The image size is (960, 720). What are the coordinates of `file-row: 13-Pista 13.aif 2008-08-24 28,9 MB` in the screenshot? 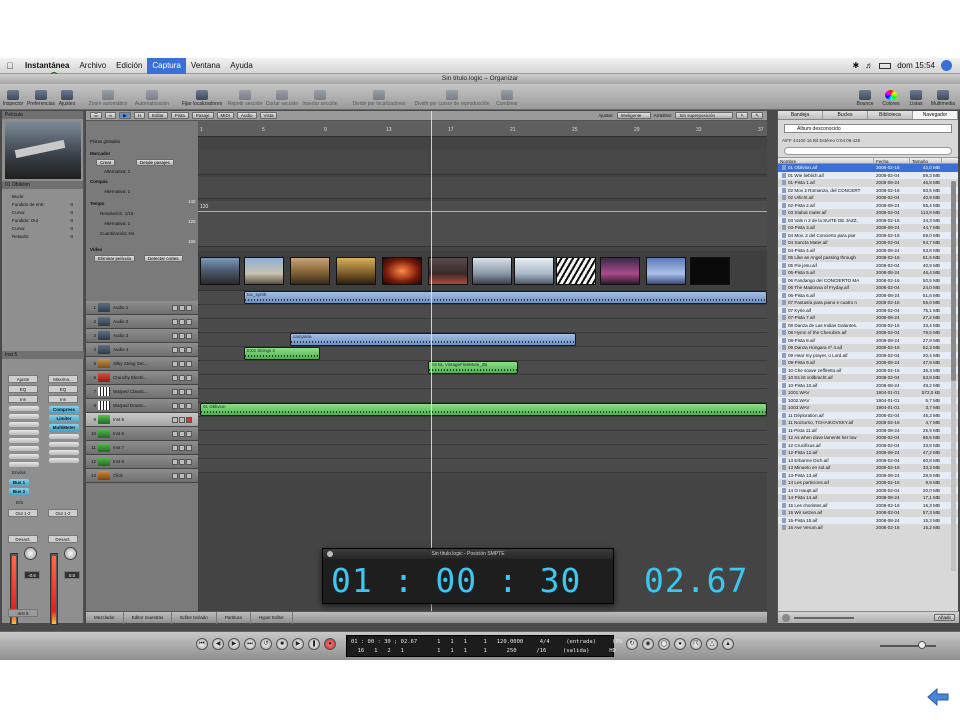 It's located at (868, 475).